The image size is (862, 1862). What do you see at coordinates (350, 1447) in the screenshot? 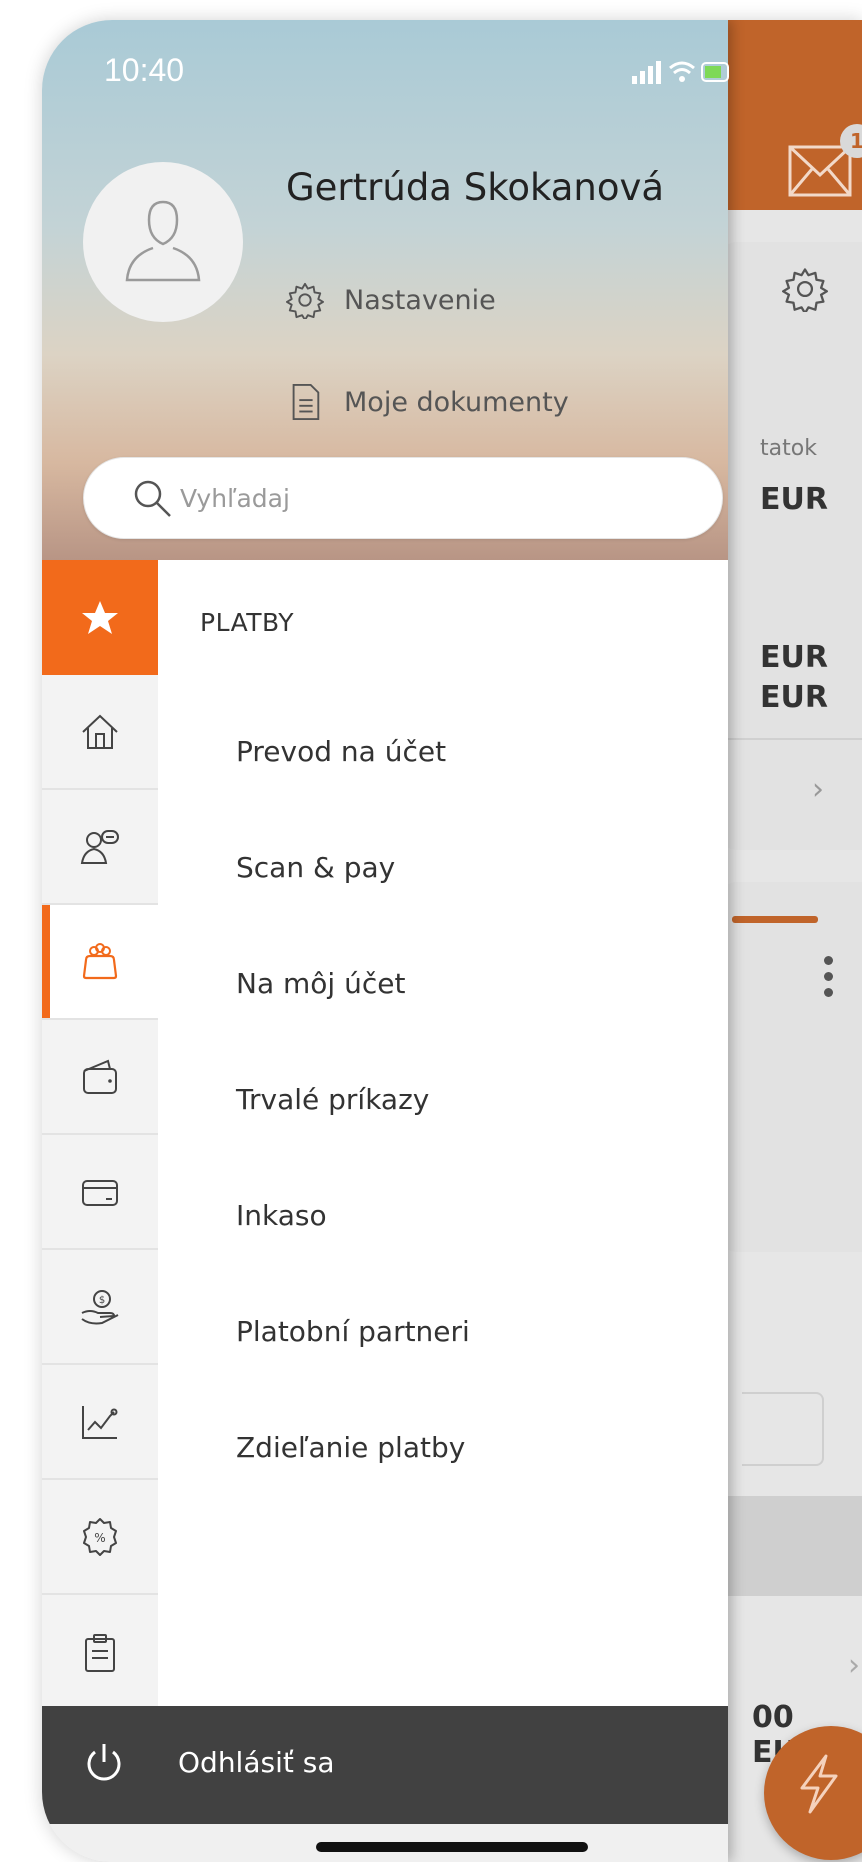
I see `menu-item-share-payment: Zdieľanie platby` at bounding box center [350, 1447].